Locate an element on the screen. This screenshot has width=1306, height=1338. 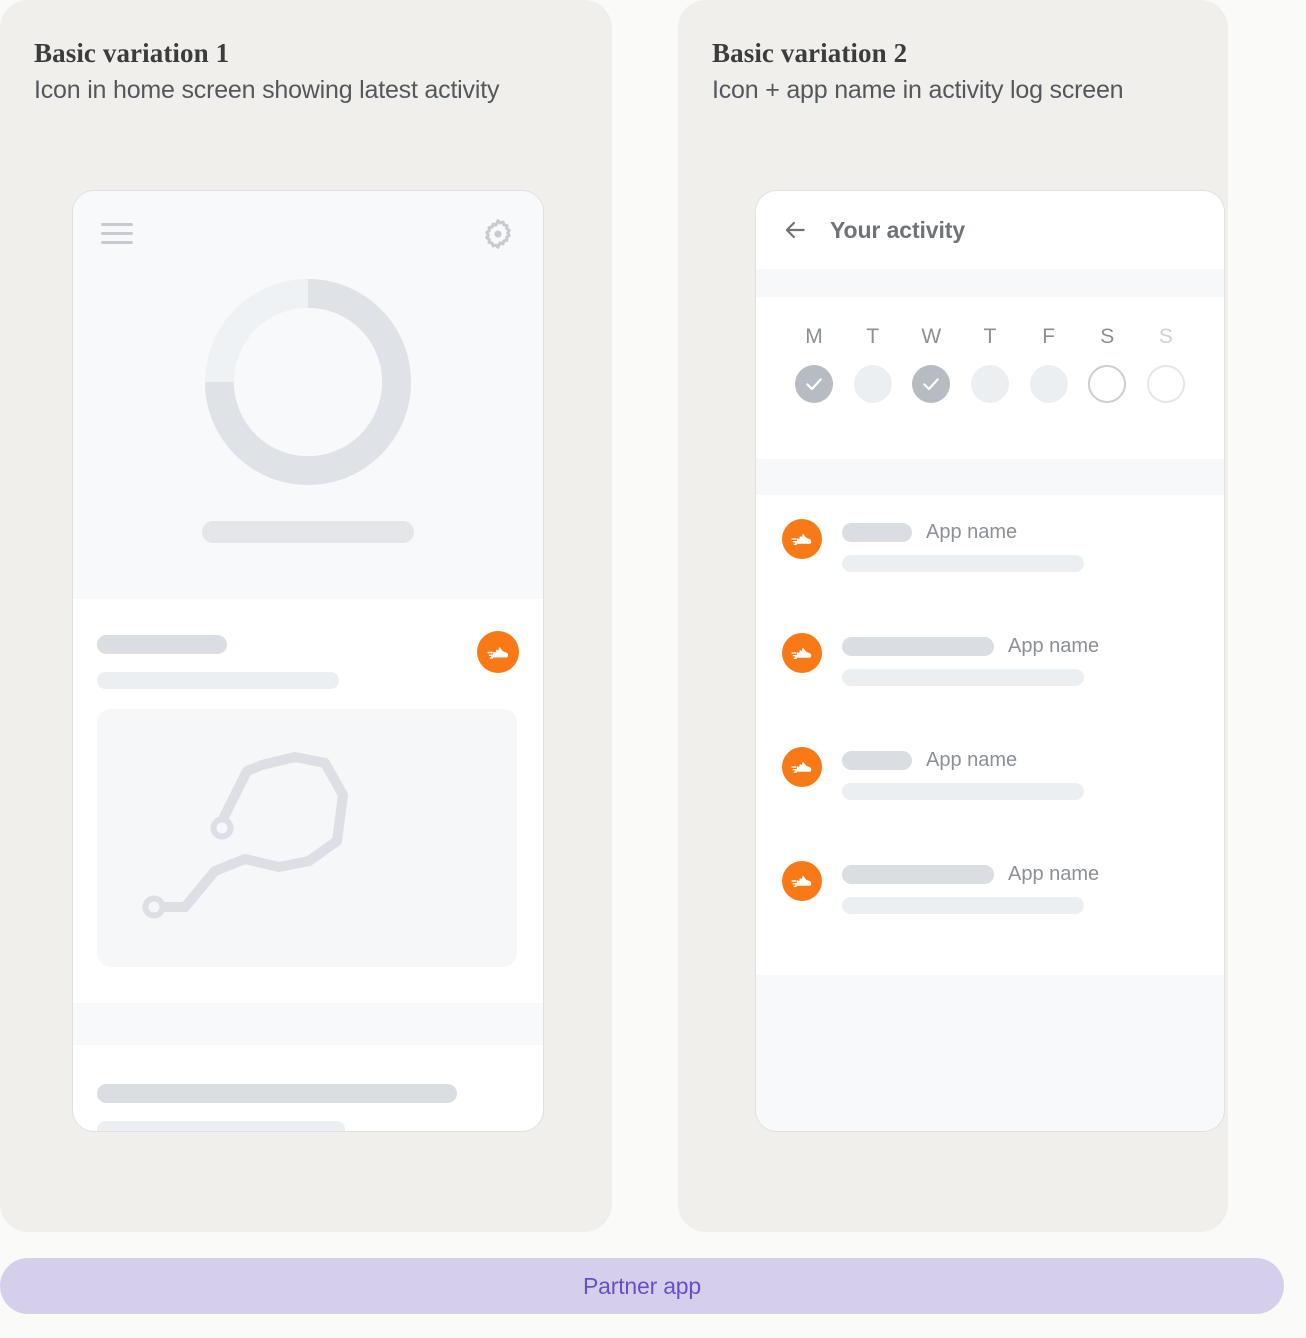
day-indicator-thu is located at coordinates (989, 384).